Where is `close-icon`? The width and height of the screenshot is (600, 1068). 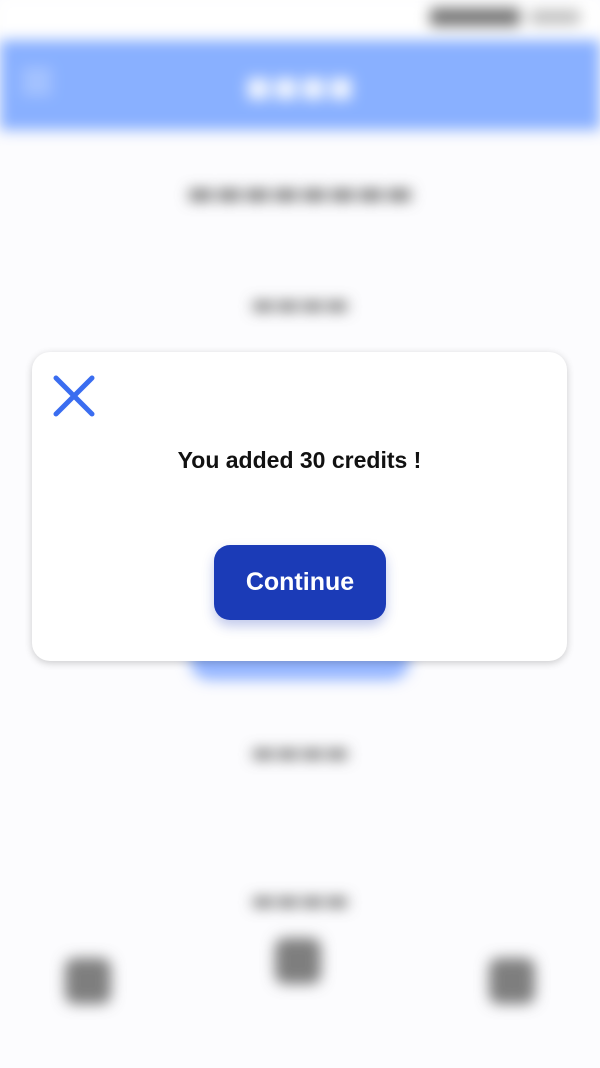 close-icon is located at coordinates (74, 396).